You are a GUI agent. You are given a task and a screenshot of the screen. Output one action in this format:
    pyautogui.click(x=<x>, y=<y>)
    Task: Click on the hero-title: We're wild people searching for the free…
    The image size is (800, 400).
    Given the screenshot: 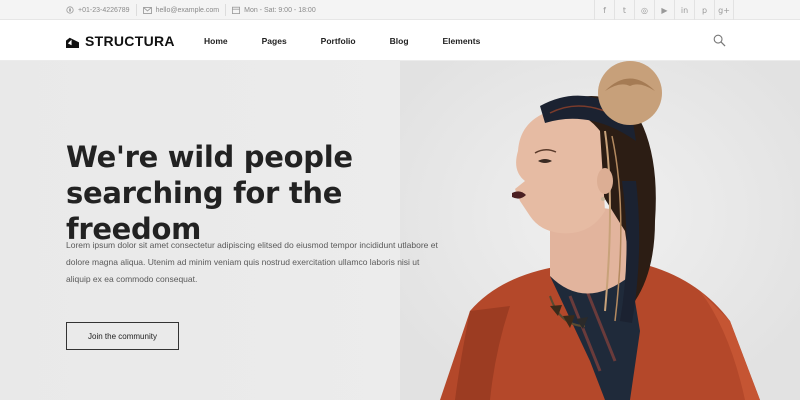 What is the action you would take?
    pyautogui.click(x=276, y=193)
    